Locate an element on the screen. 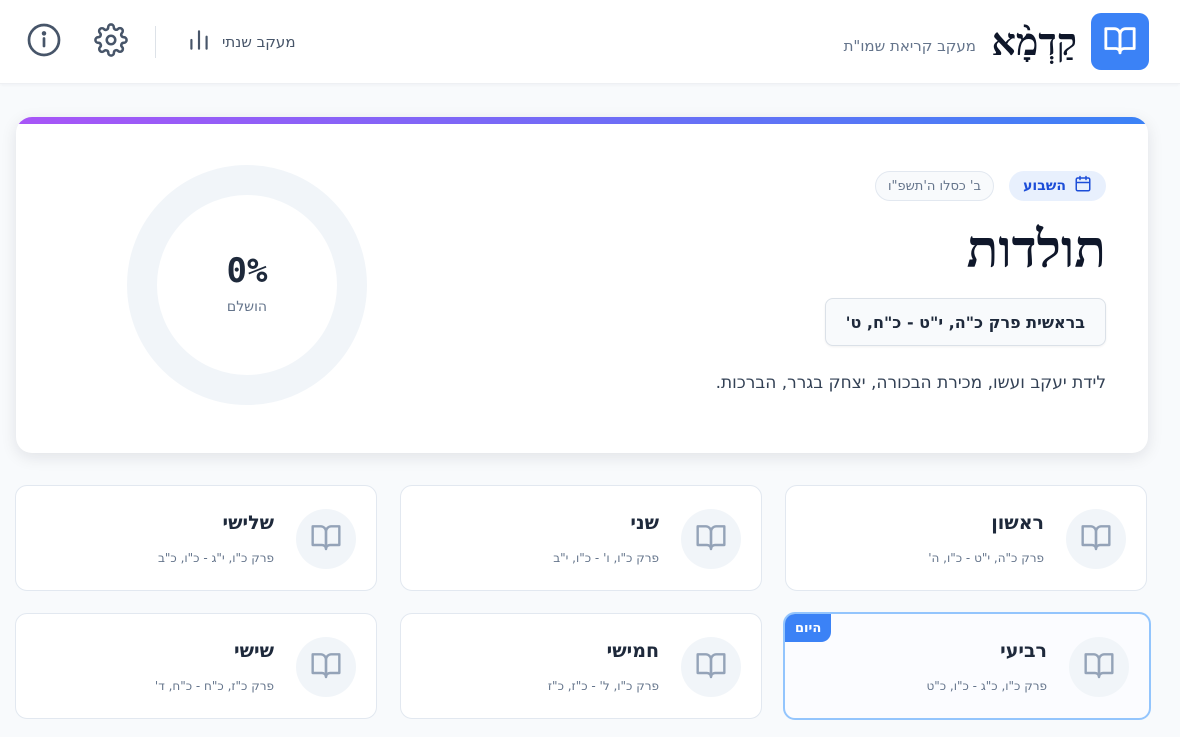 The height and width of the screenshot is (737, 1180). aliyah-range: פרק כ"ז, כ"ח - כ"ח, ד' is located at coordinates (214, 686).